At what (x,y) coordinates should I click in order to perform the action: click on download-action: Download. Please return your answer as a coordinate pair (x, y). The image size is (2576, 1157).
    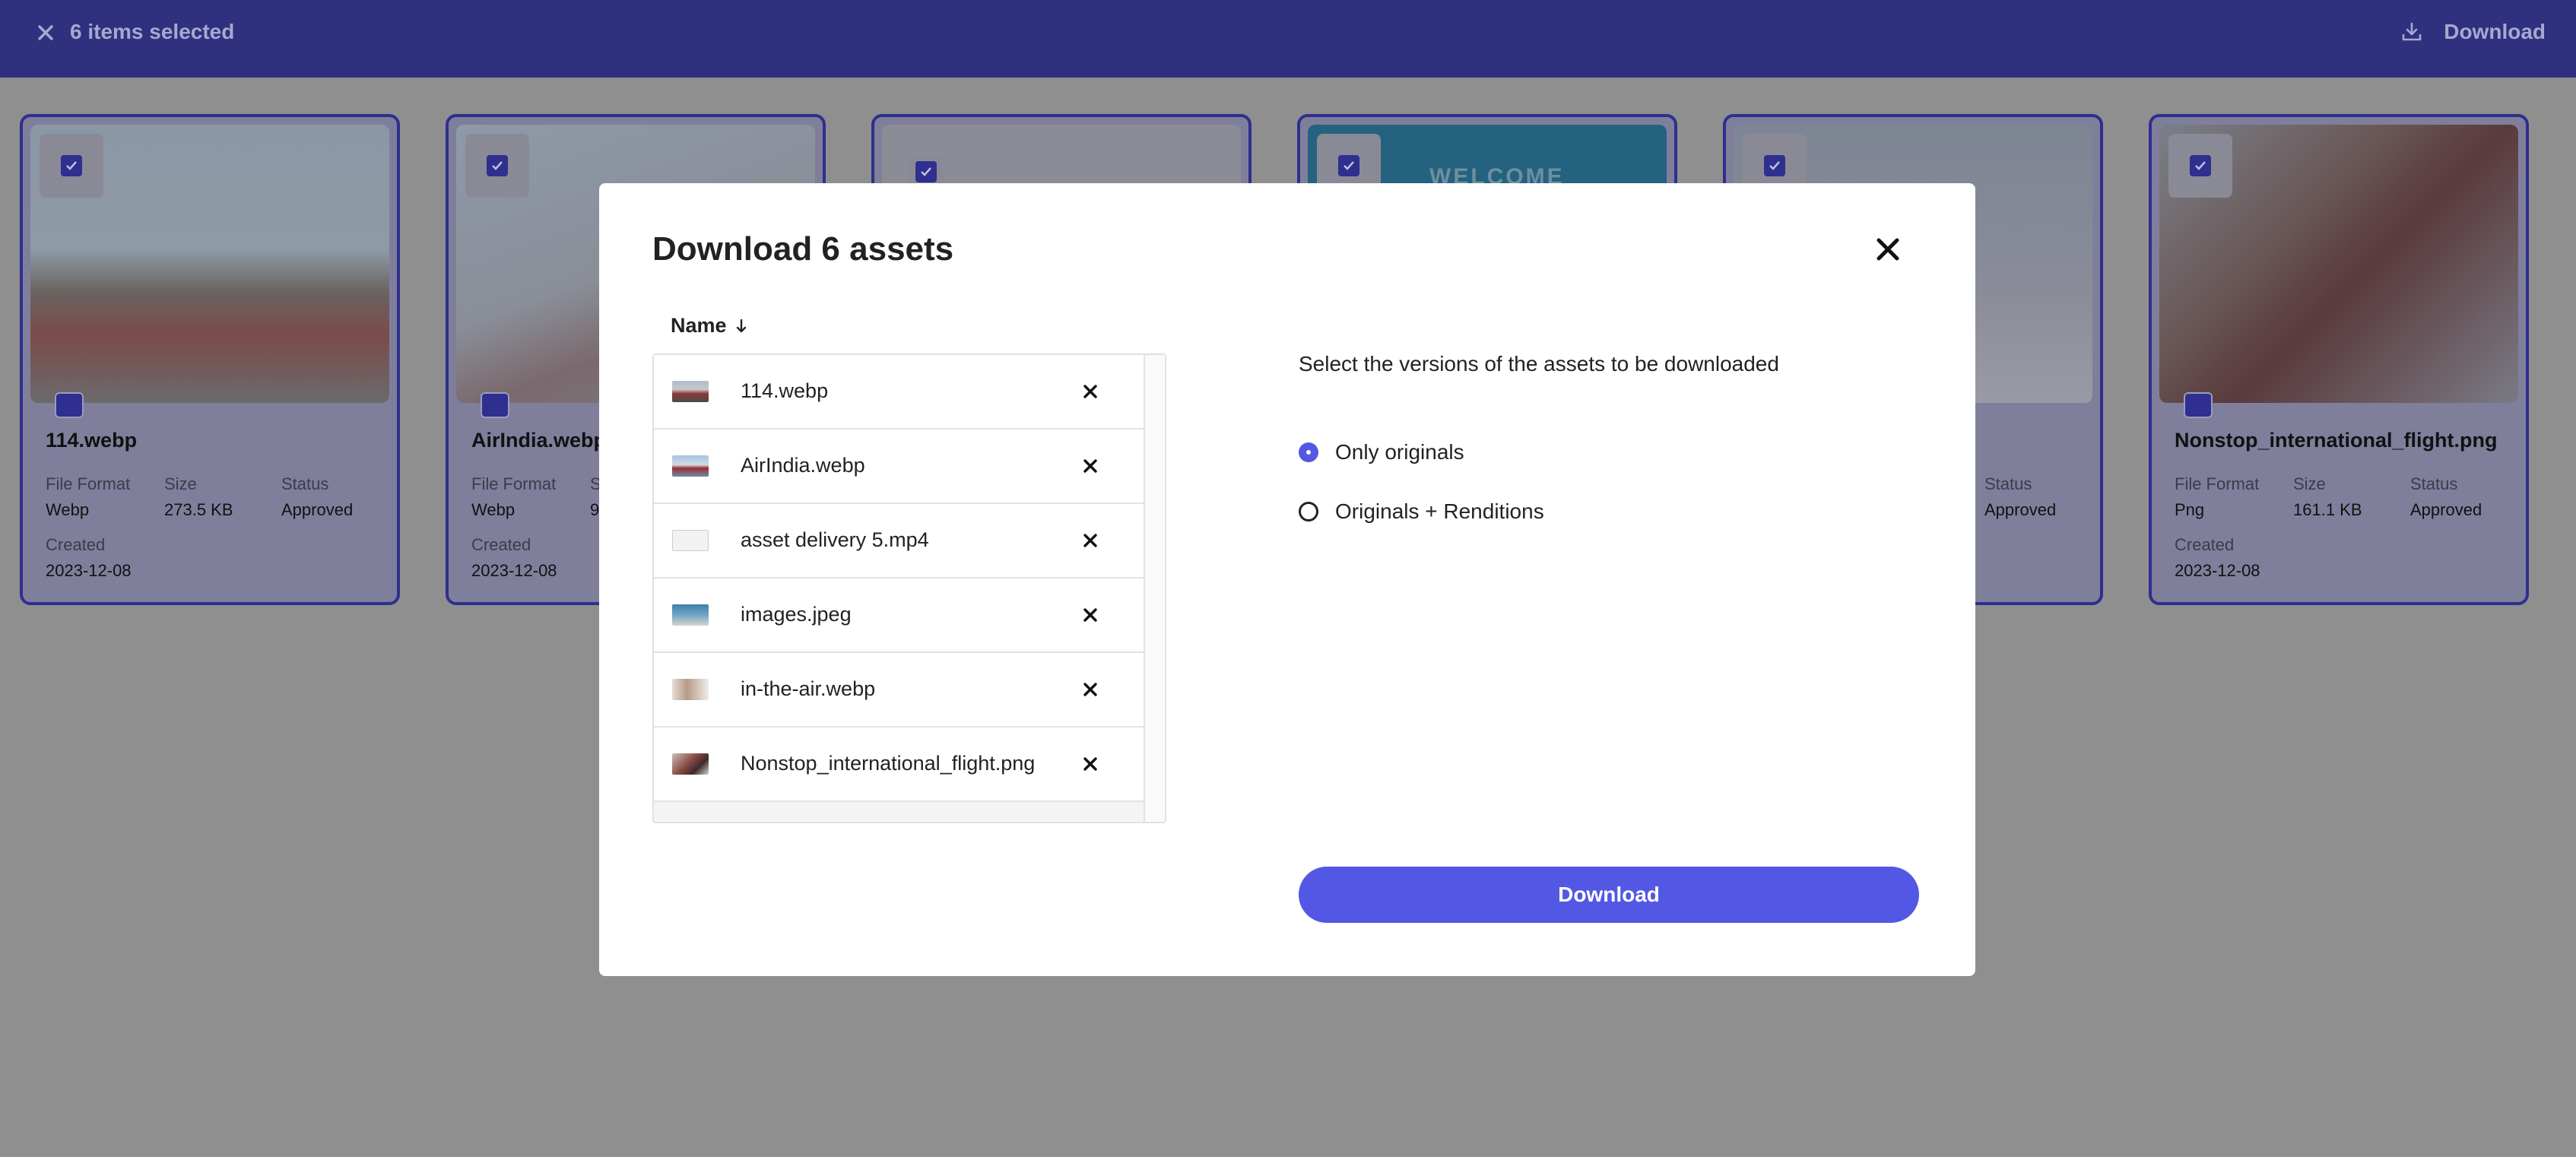
    Looking at the image, I should click on (2473, 32).